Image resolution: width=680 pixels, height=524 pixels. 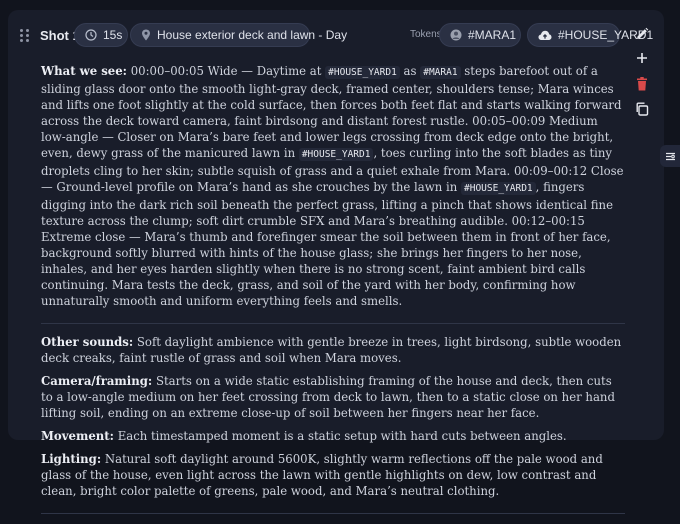 What do you see at coordinates (226, 71) in the screenshot?
I see `what-we-see-text: 00:00–00:05 Wide — Daytime at` at bounding box center [226, 71].